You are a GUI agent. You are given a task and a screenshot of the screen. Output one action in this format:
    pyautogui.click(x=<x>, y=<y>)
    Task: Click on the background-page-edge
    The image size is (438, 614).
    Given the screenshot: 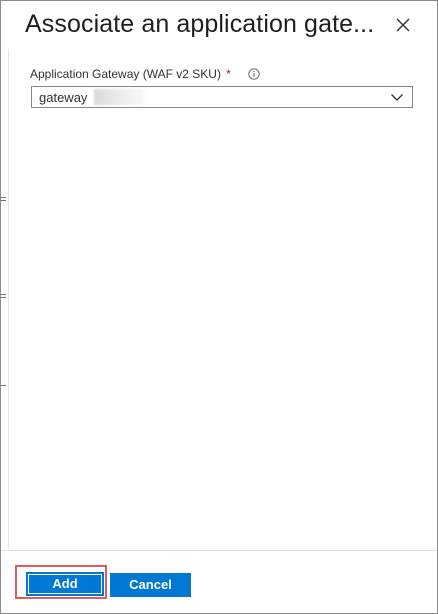 What is the action you would take?
    pyautogui.click(x=5, y=307)
    